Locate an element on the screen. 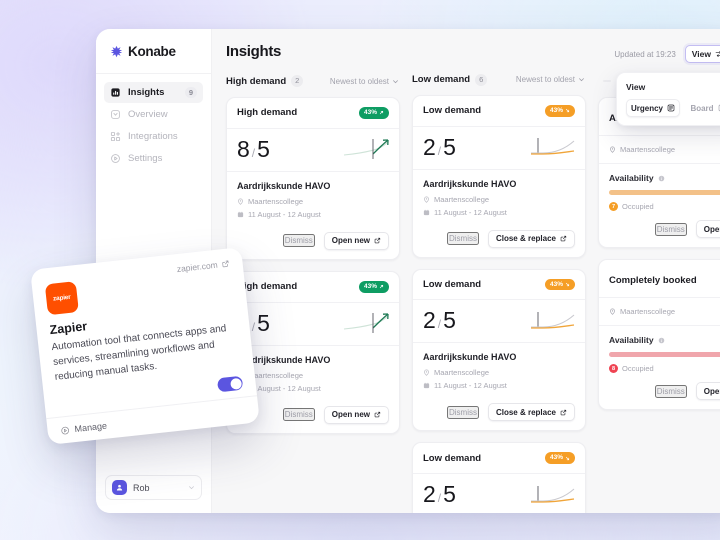 Image resolution: width=720 pixels, height=540 pixels. legend-dot-occupied: 7 is located at coordinates (613, 206).